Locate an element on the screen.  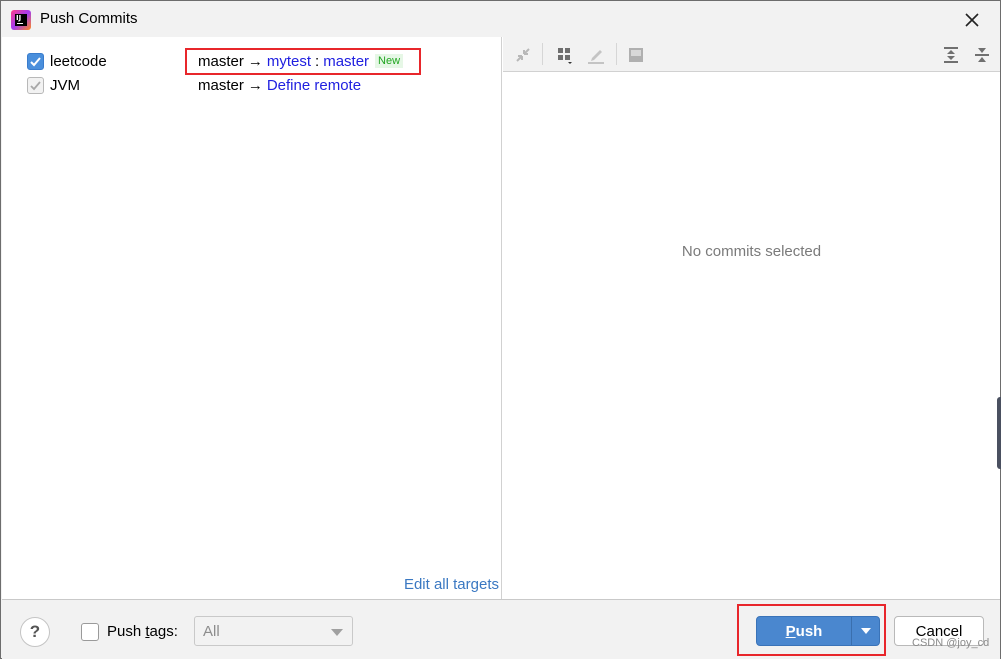
define-remote-link: Define remote is located at coordinates (314, 85).